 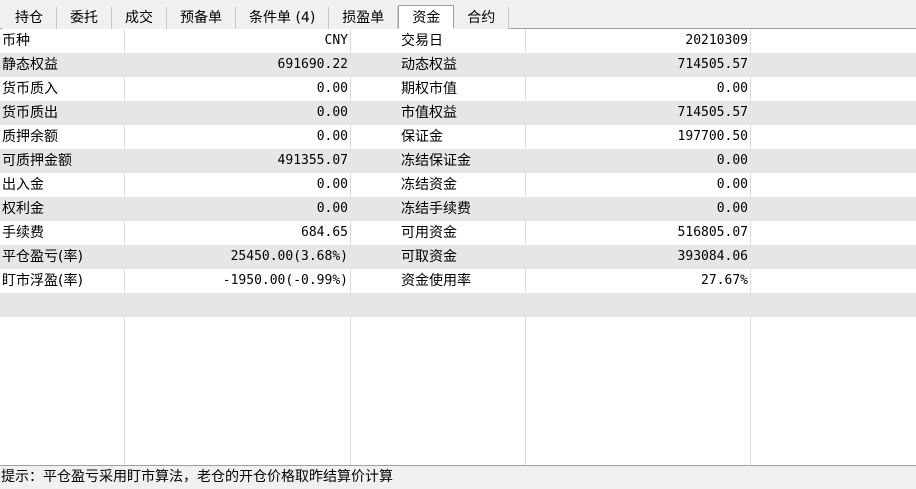 What do you see at coordinates (364, 18) in the screenshot?
I see `tab-stop-orders: 损盈单` at bounding box center [364, 18].